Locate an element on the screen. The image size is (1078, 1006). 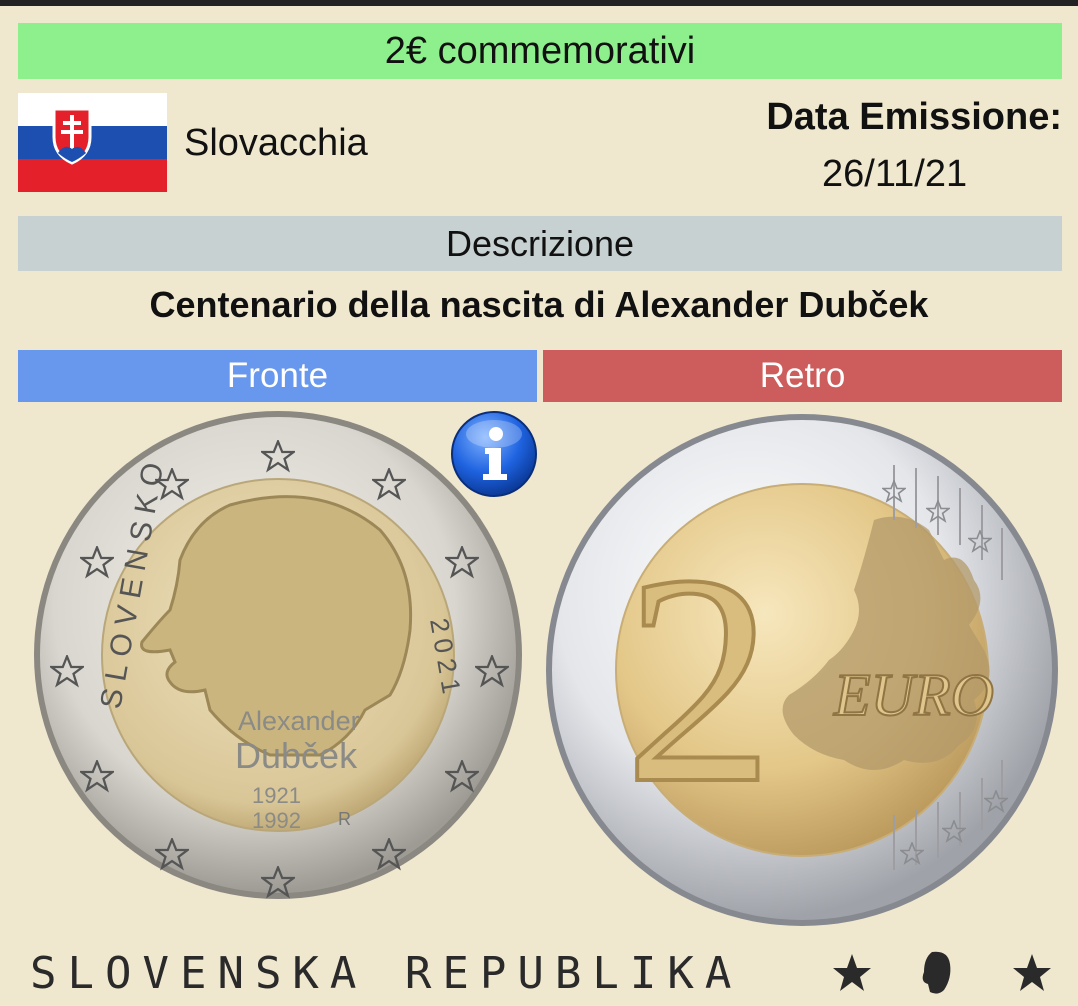
coin-years-line2: 1992 is located at coordinates (276, 820).